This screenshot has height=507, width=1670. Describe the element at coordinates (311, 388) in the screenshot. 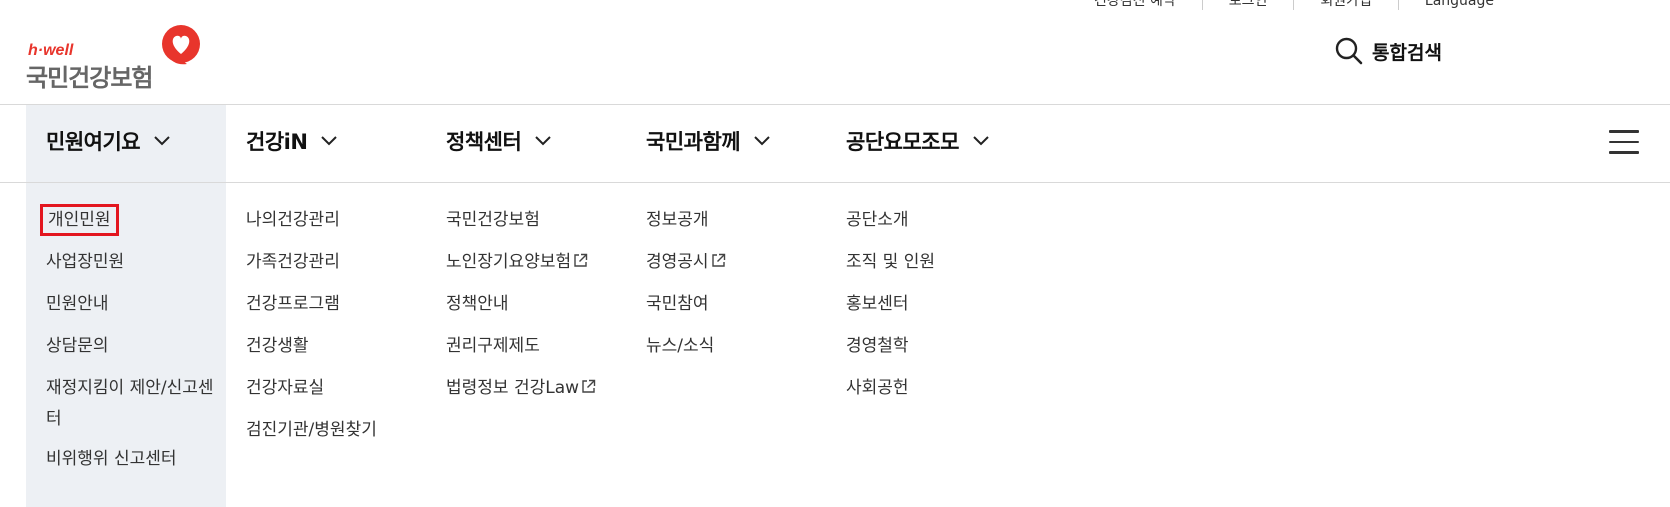

I see `submenu-item: 건강자료실` at that location.